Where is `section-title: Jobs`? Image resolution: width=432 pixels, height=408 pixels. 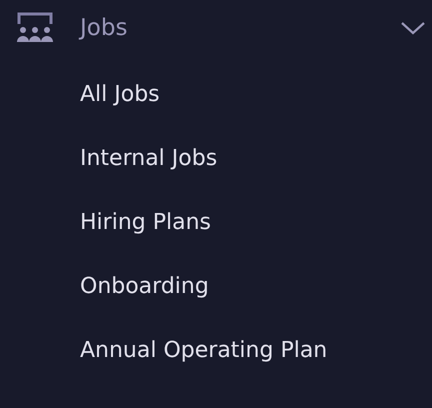
section-title: Jobs is located at coordinates (104, 28).